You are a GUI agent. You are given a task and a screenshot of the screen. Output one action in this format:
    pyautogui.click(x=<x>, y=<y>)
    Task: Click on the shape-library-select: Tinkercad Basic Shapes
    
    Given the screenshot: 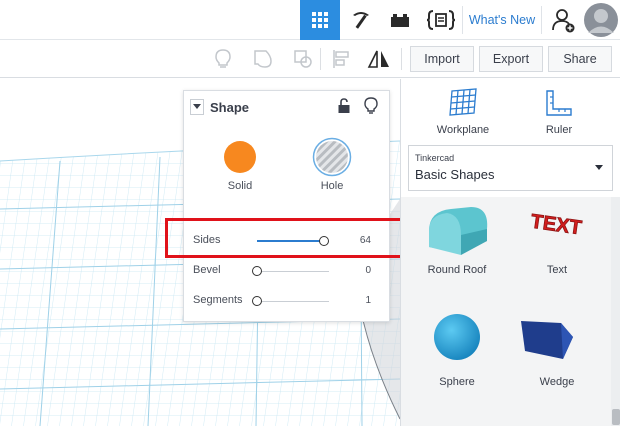 What is the action you would take?
    pyautogui.click(x=510, y=168)
    